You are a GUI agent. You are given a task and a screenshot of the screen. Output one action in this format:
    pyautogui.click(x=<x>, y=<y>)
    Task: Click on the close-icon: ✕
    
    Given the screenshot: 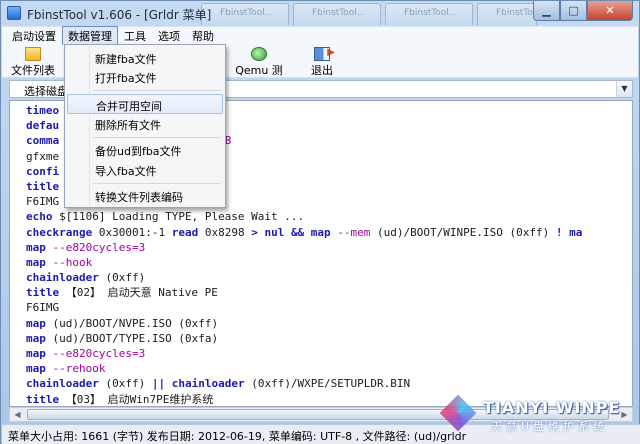 What is the action you would take?
    pyautogui.click(x=610, y=10)
    